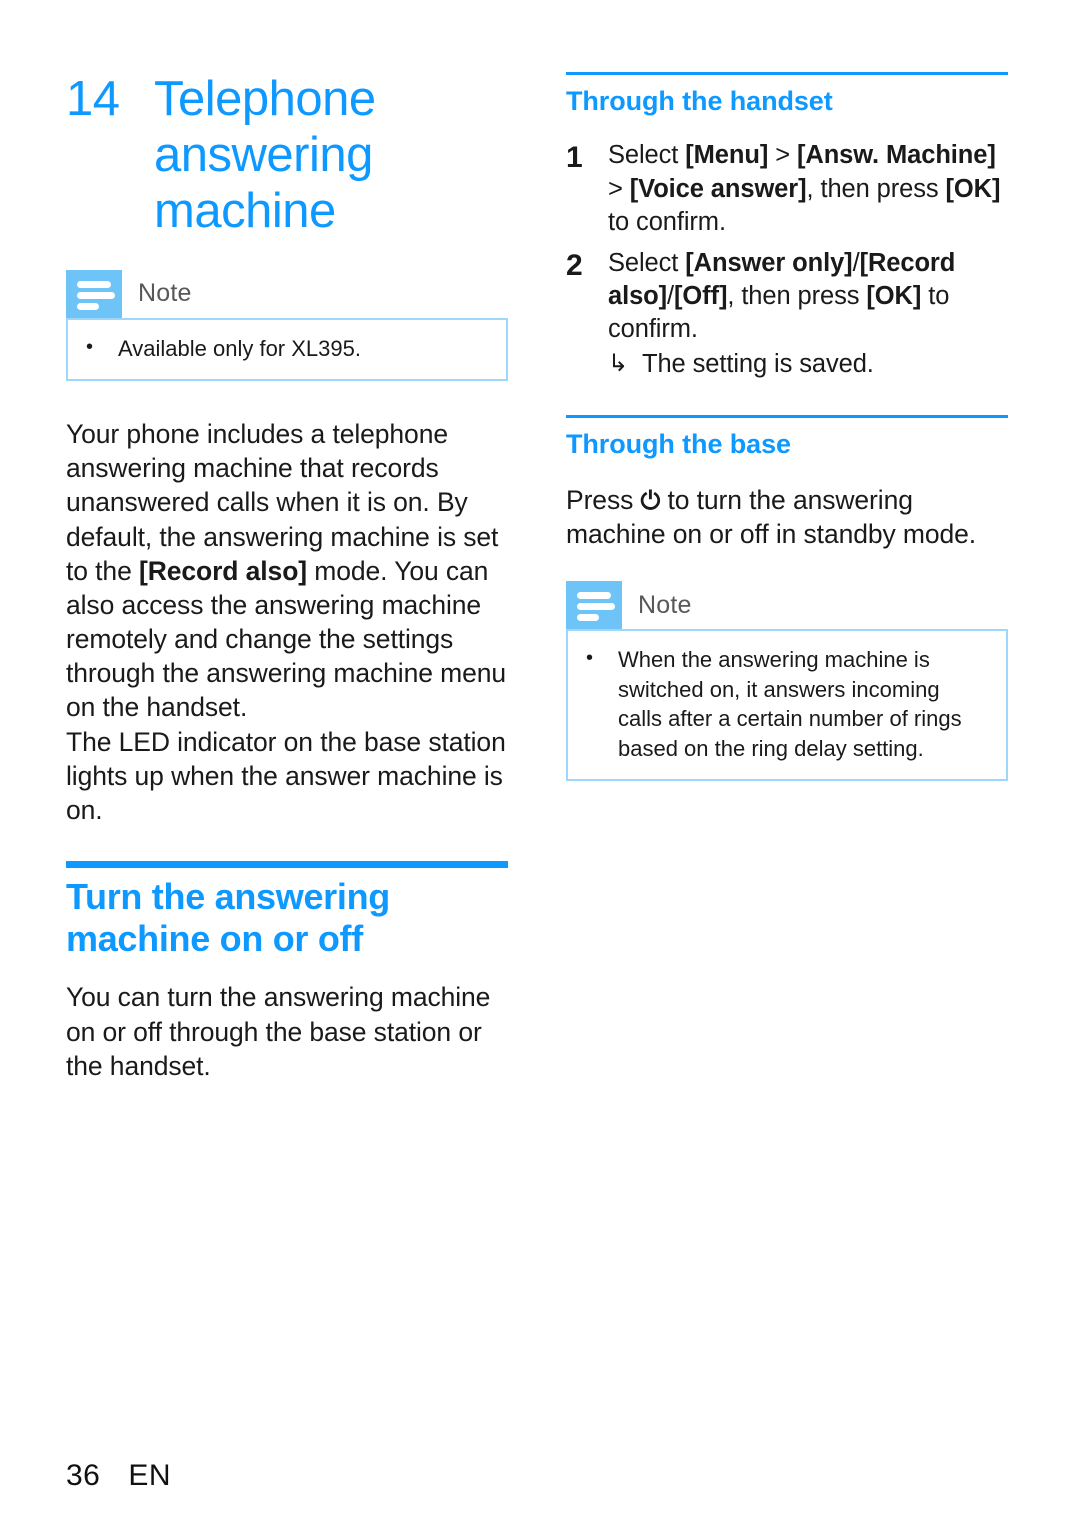 The height and width of the screenshot is (1527, 1080). Describe the element at coordinates (665, 604) in the screenshot. I see `note-label-2: Note` at that location.